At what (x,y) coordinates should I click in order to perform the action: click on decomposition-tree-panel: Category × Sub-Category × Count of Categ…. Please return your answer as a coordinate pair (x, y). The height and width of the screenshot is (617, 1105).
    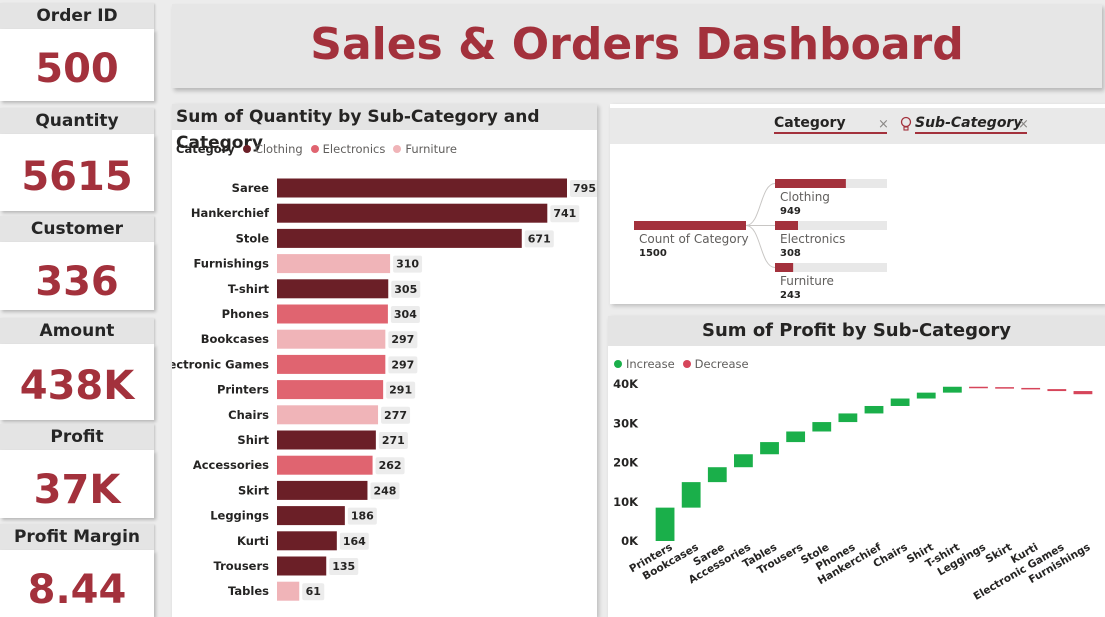
    Looking at the image, I should click on (857, 204).